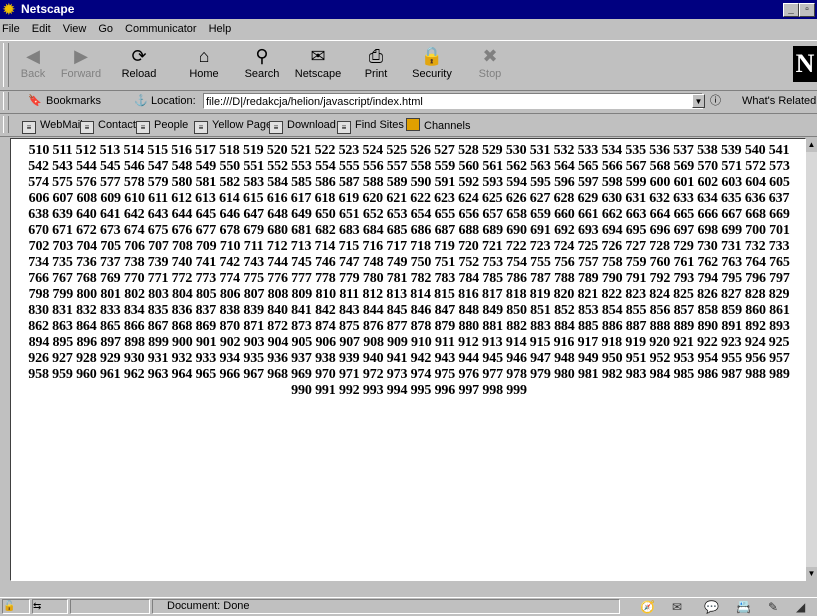 The height and width of the screenshot is (616, 817). I want to click on reload-button: ⟳ Reload, so click(139, 65).